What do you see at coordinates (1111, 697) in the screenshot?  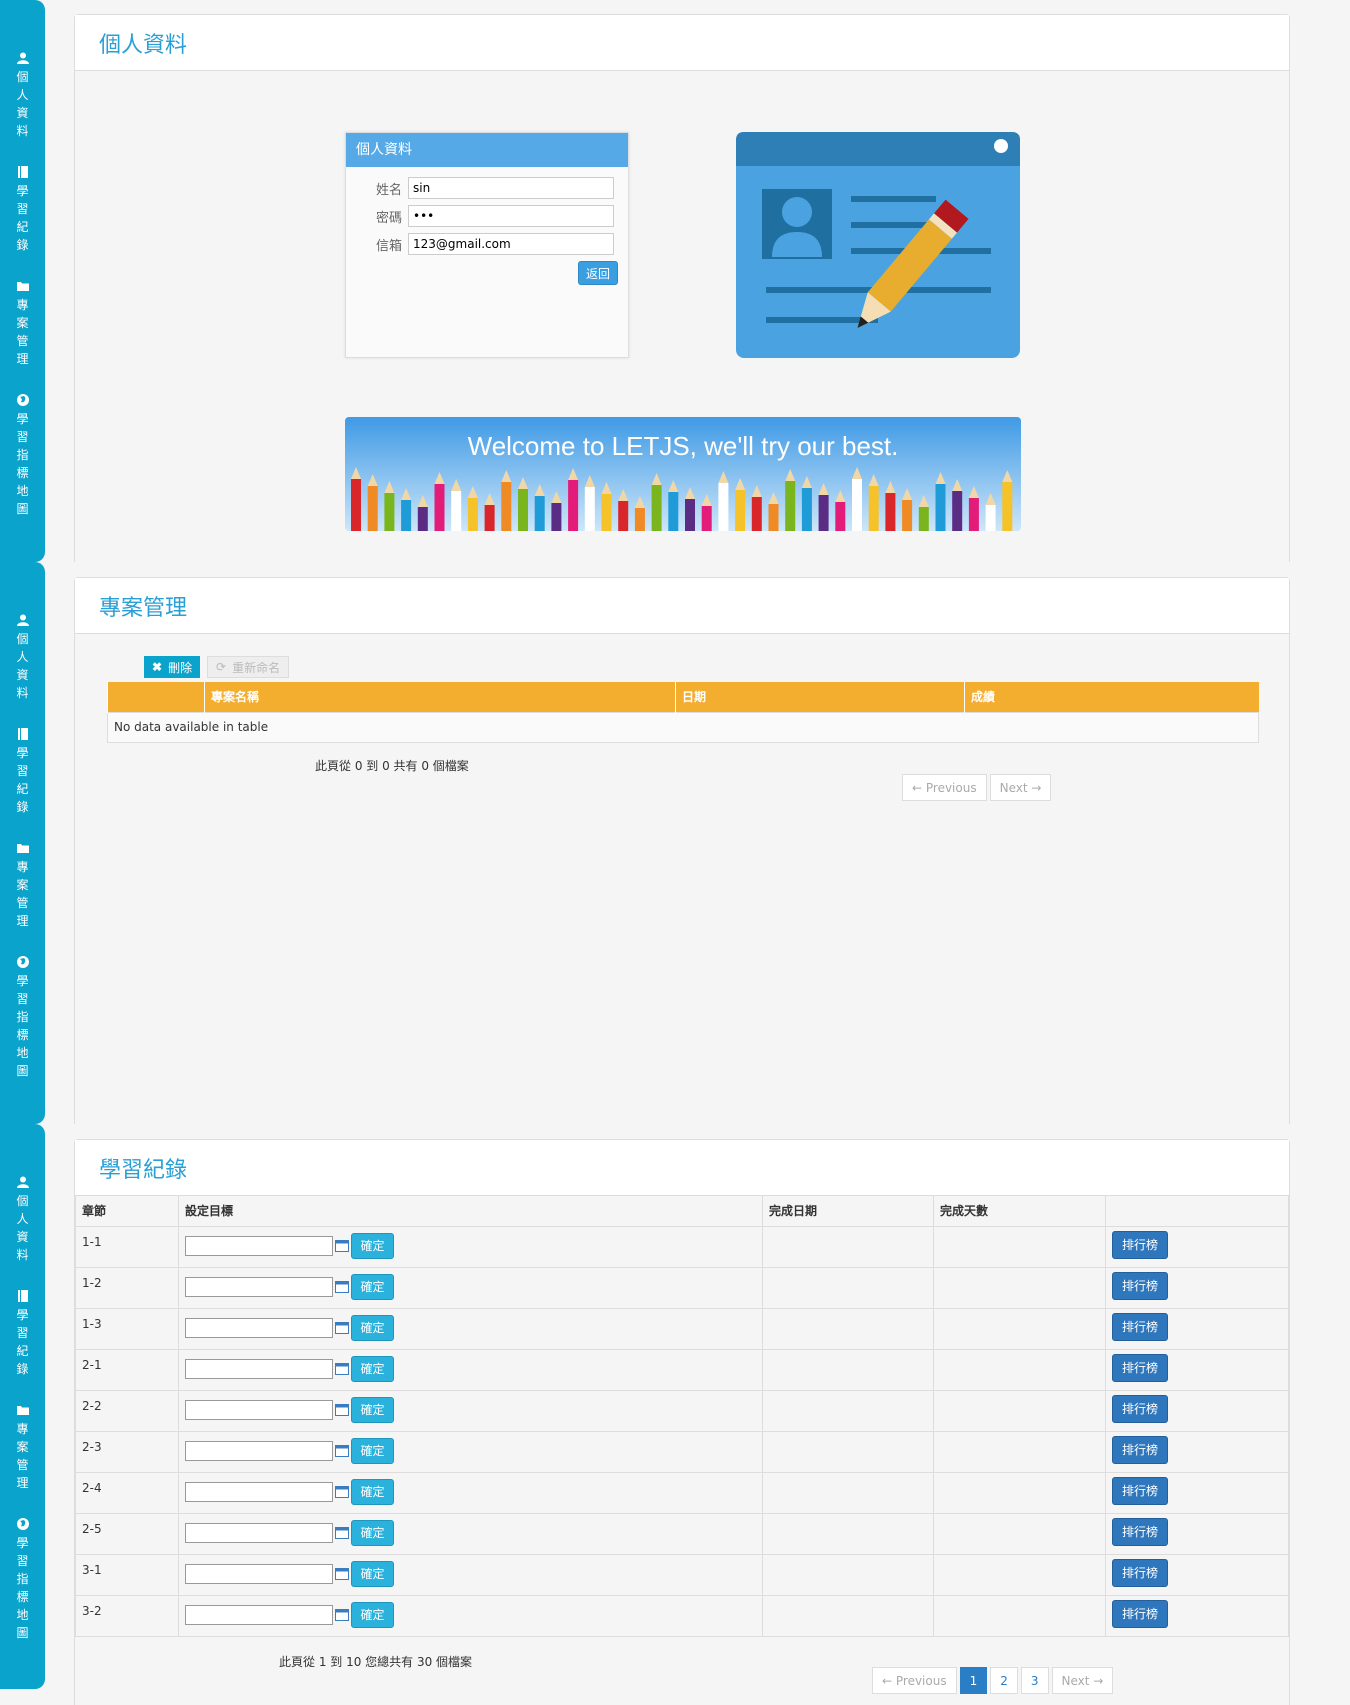 I see `column-header: 成績` at bounding box center [1111, 697].